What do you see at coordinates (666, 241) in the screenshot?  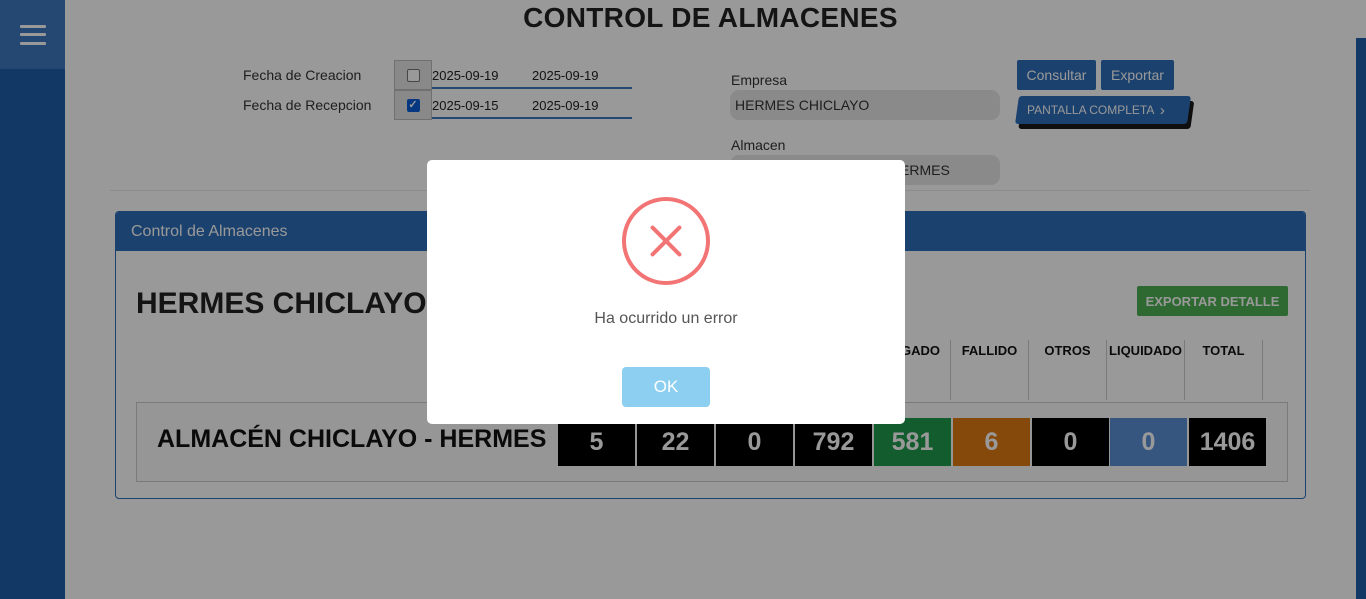 I see `error-x-icon` at bounding box center [666, 241].